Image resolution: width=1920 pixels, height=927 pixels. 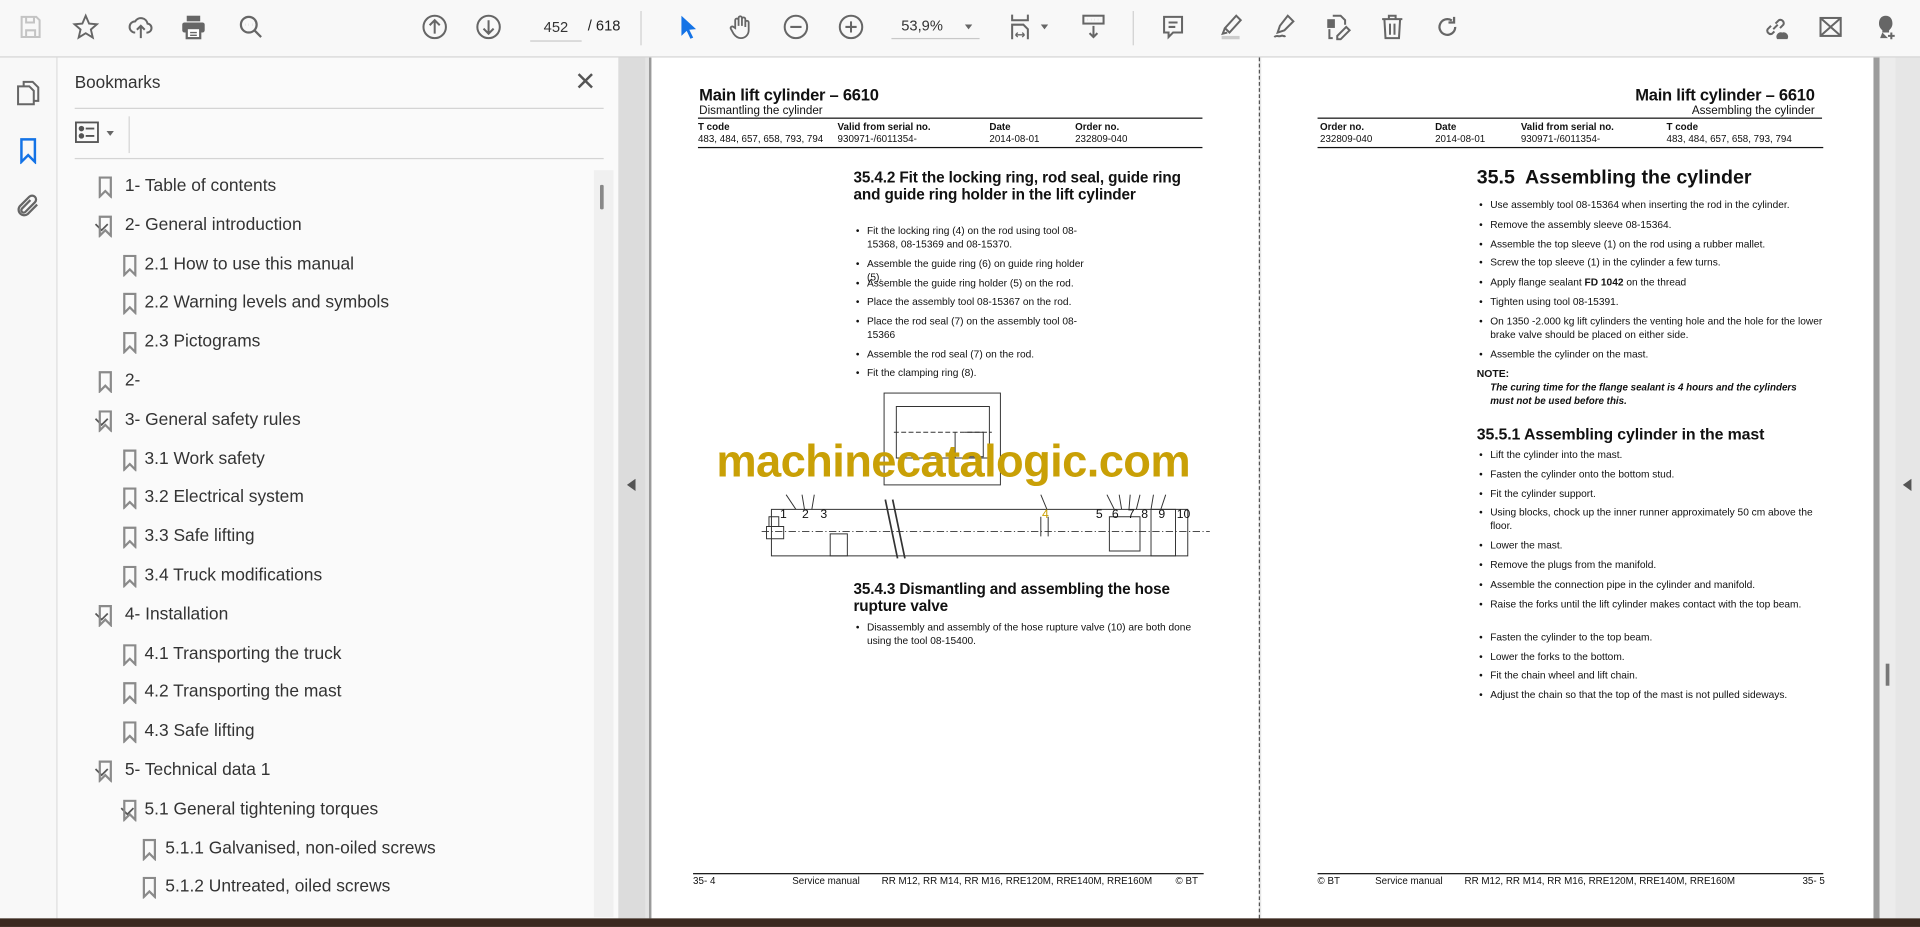 What do you see at coordinates (325, 810) in the screenshot?
I see `bookmark-item: 5.1 General tightening torques` at bounding box center [325, 810].